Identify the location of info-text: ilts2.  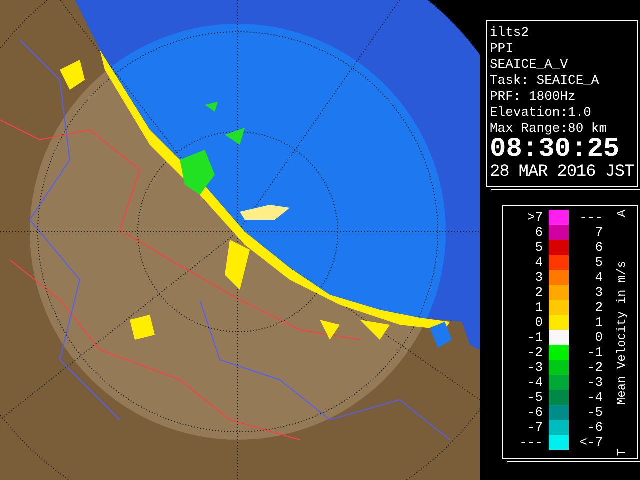
(510, 33).